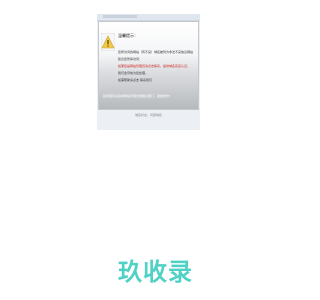 Image resolution: width=320 pixels, height=300 pixels. I want to click on message-line: 您所访问的网站（有不良）域名被列为非法不良信息网站, so click(156, 52).